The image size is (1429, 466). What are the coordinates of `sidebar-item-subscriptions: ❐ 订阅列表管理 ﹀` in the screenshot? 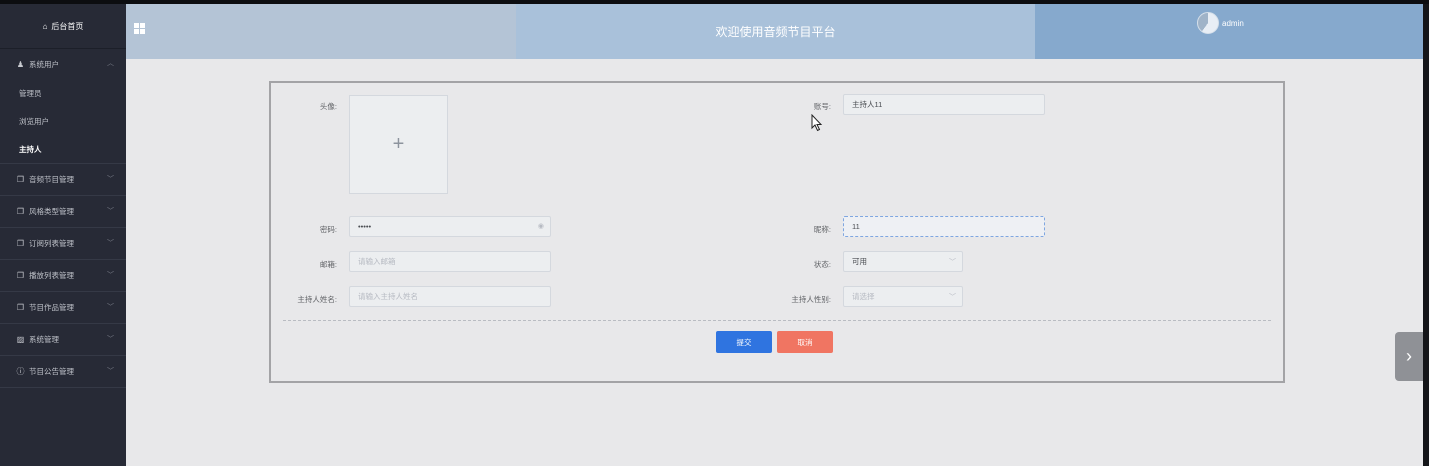 It's located at (63, 243).